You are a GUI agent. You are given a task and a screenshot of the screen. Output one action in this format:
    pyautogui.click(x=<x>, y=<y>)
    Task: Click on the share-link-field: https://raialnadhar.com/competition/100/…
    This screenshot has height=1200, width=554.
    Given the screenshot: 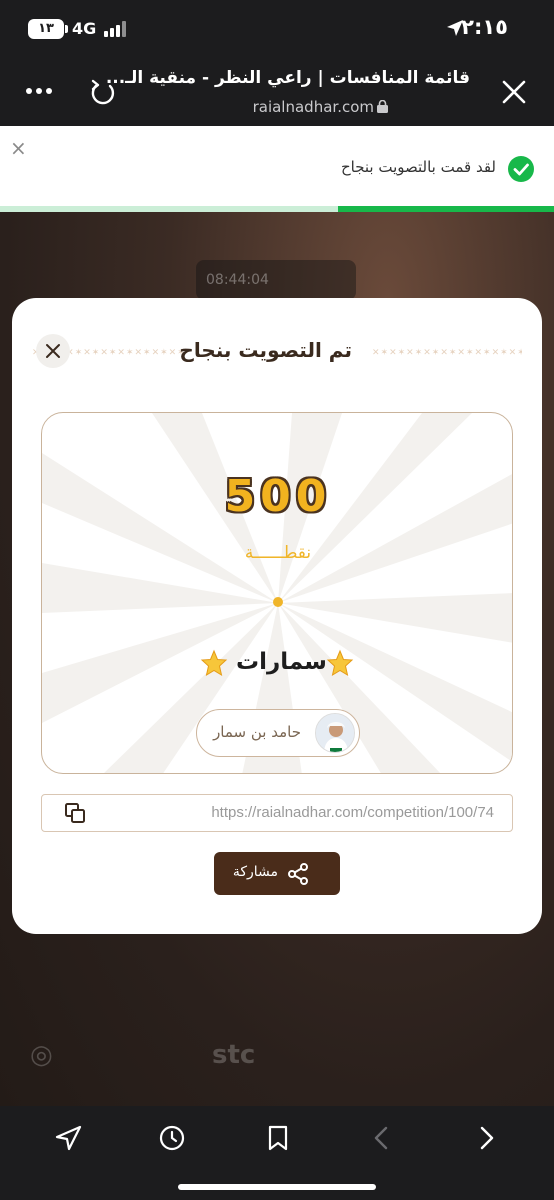 What is the action you would take?
    pyautogui.click(x=277, y=813)
    